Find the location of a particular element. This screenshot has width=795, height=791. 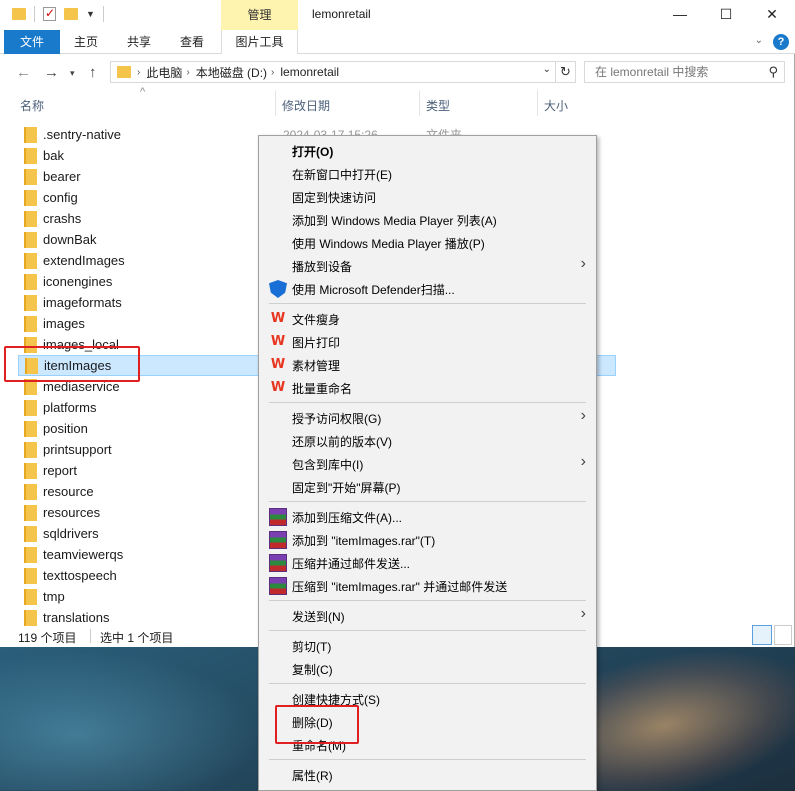

back-arrow-icon: ← is located at coordinates (23, 72).